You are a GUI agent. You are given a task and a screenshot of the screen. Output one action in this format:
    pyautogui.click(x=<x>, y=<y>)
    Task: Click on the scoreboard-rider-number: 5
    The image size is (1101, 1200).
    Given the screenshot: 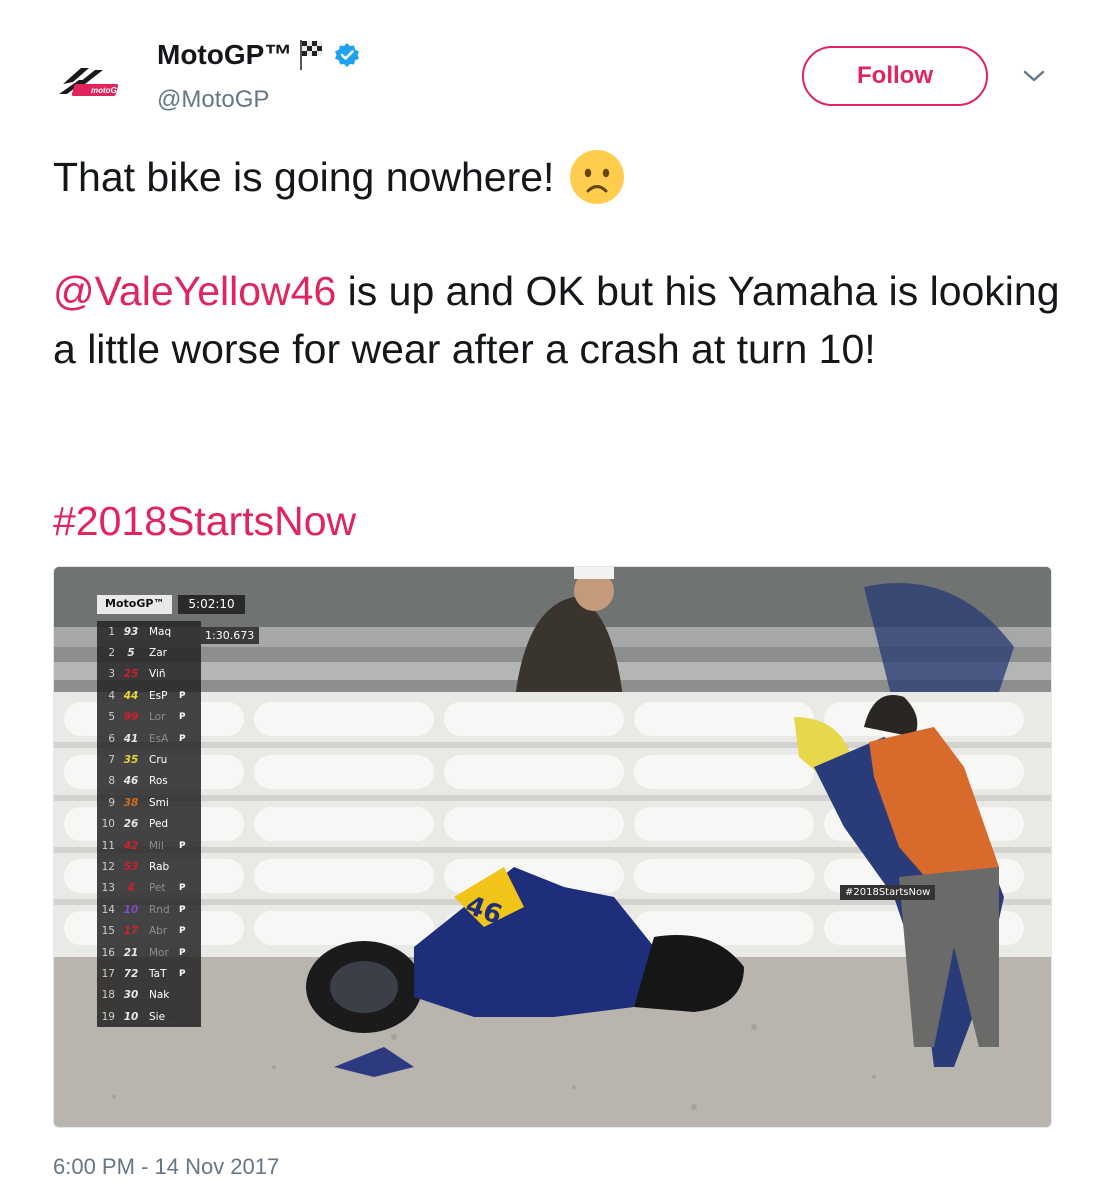 What is the action you would take?
    pyautogui.click(x=131, y=653)
    